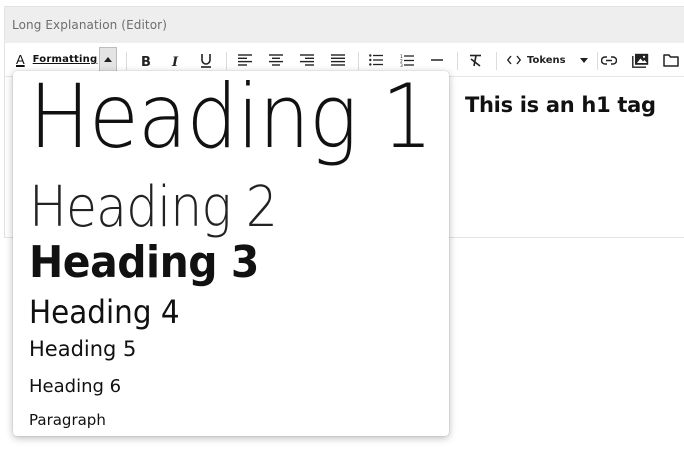  Describe the element at coordinates (108, 59) in the screenshot. I see `caret-up-icon` at that location.